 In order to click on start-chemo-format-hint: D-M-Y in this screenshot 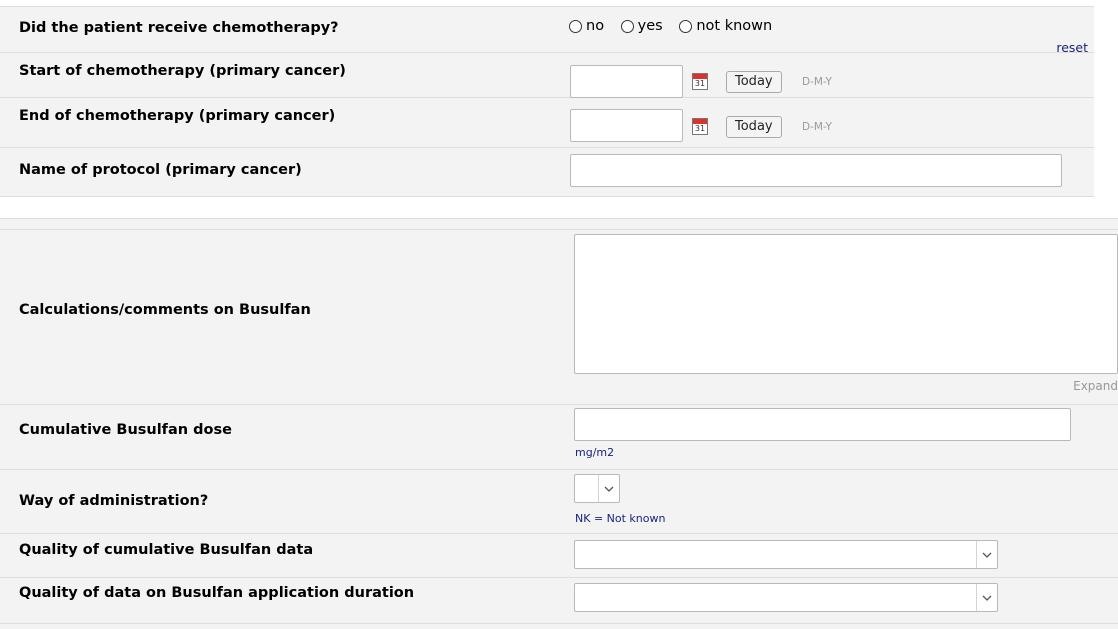, I will do `click(817, 82)`.